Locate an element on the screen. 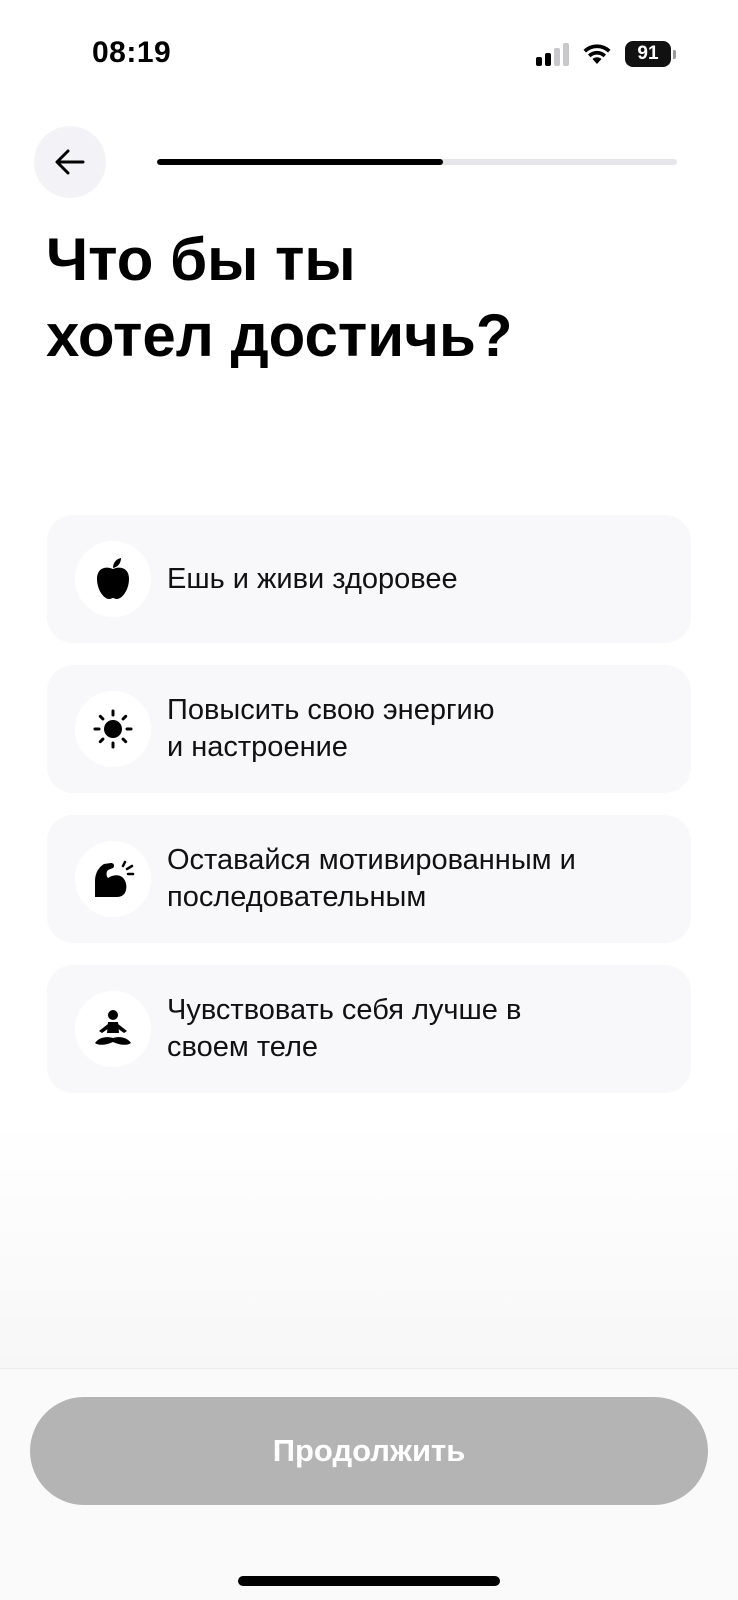 This screenshot has height=1600, width=738. goal-option-feel-better: Чувствовать себя лучше в своем теле is located at coordinates (369, 1029).